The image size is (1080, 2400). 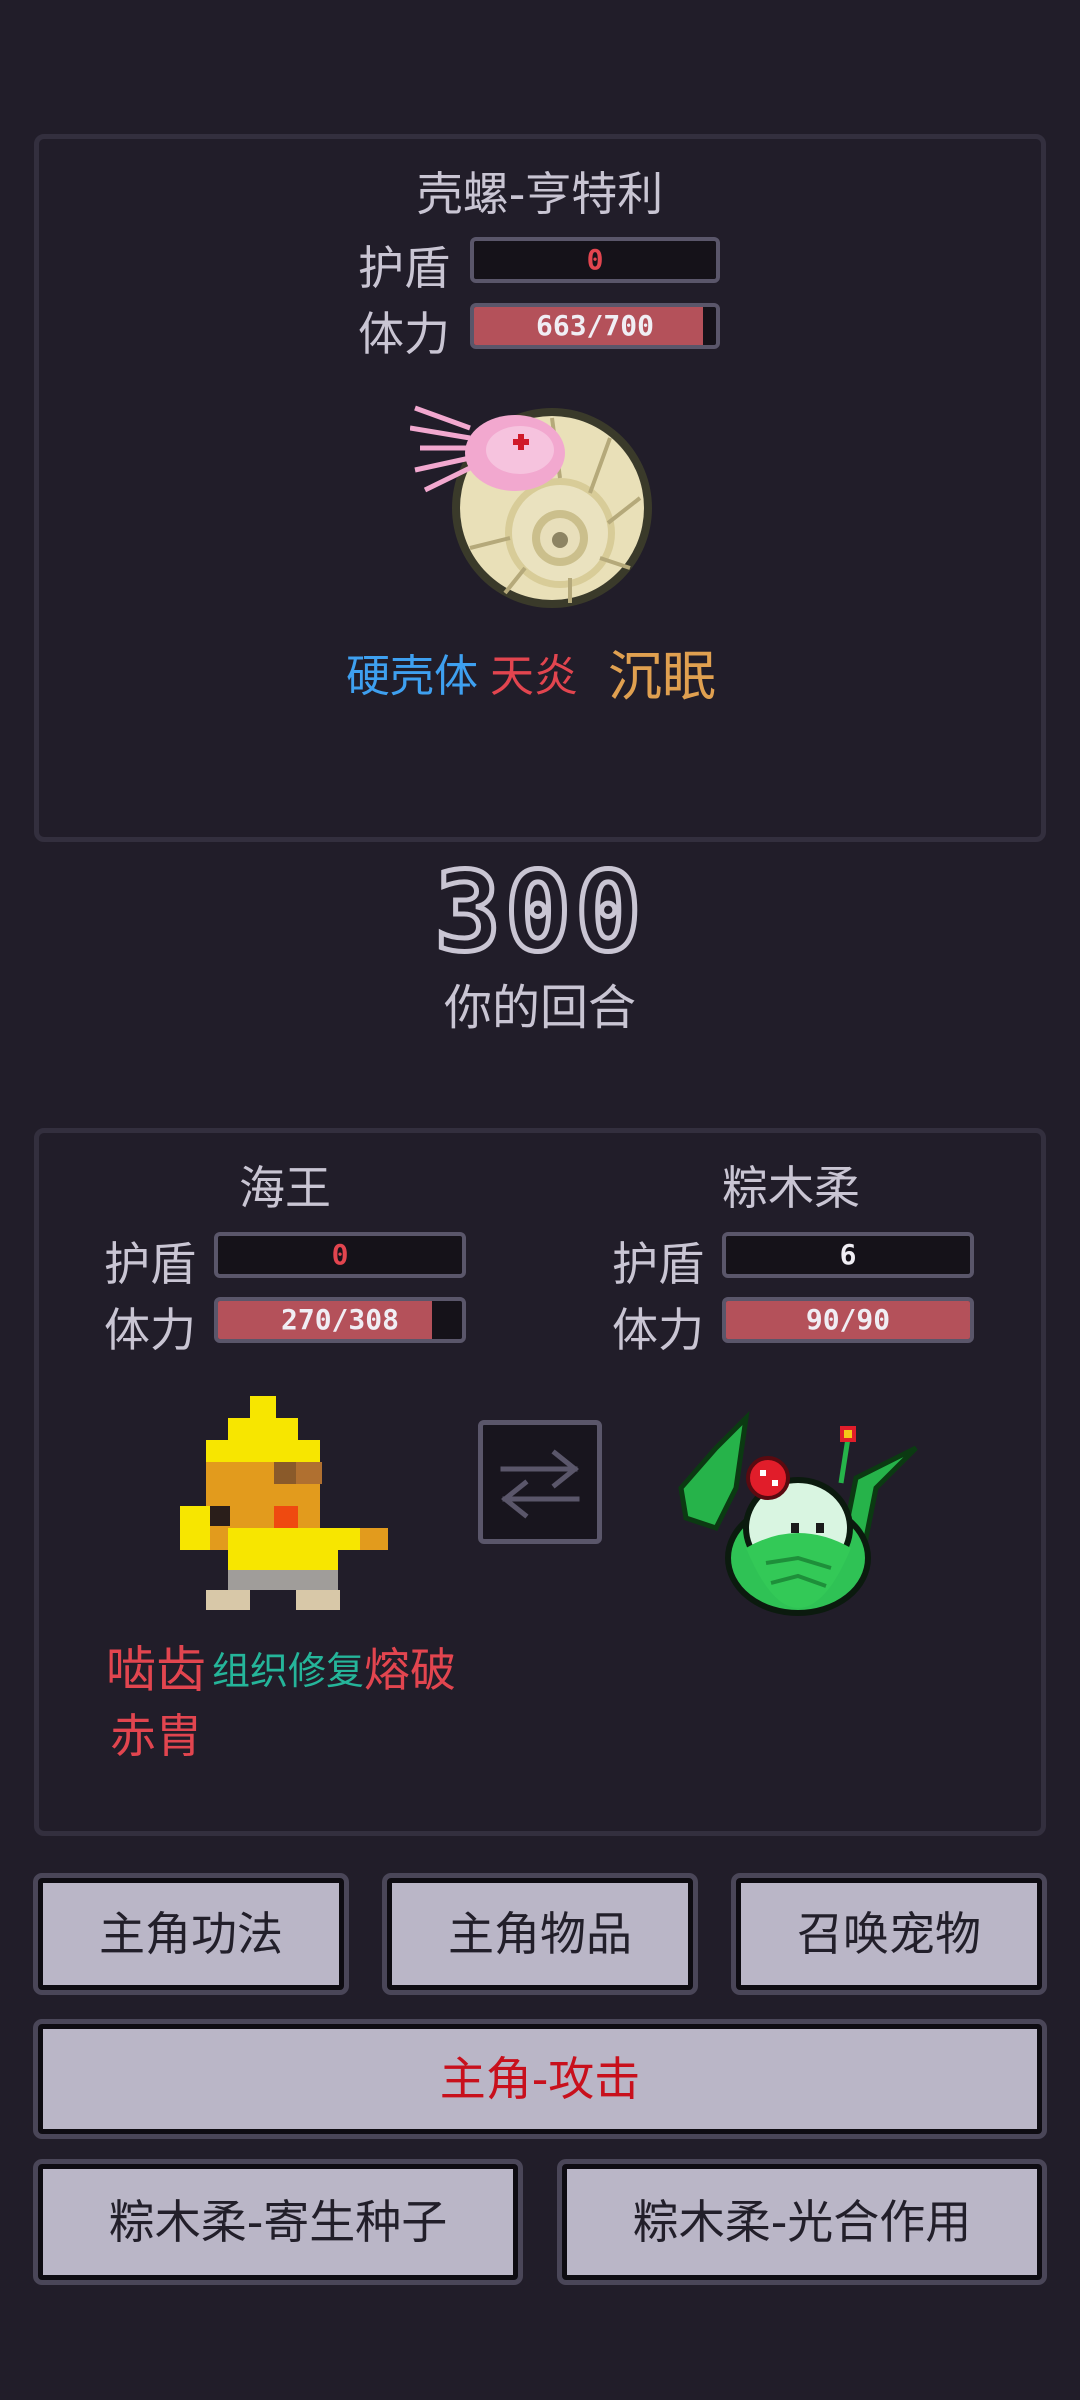 I want to click on enemy-shield-value: 0, so click(x=595, y=259).